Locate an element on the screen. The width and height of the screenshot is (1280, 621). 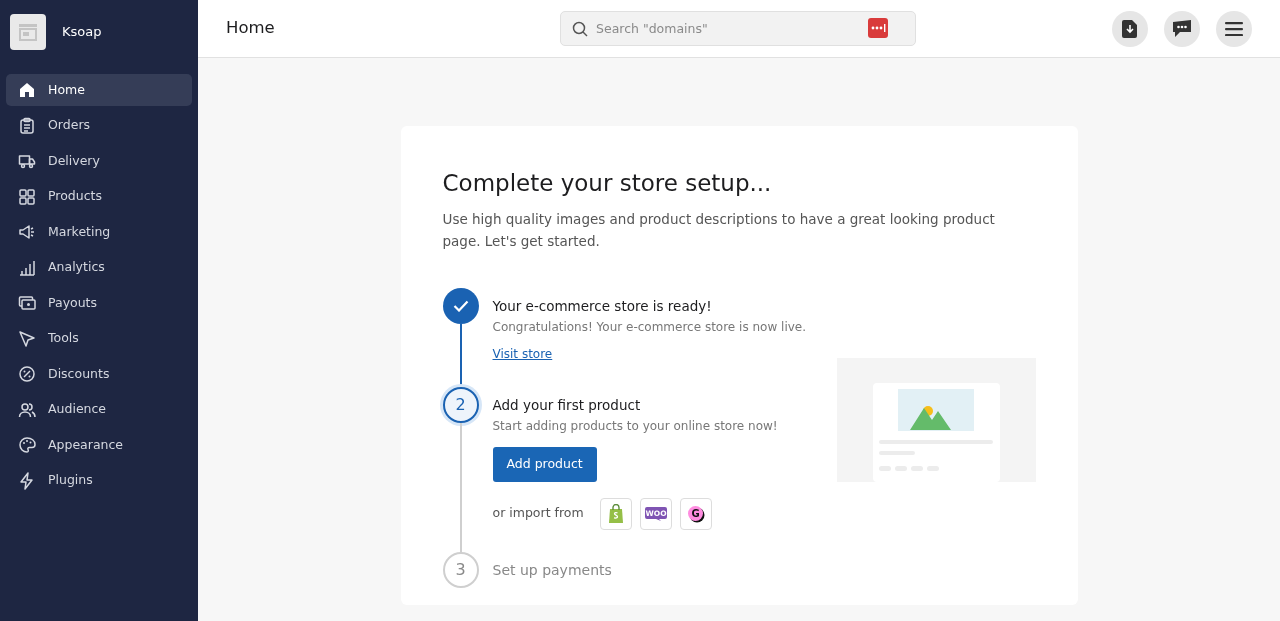
sidebar-item: Tools is located at coordinates (99, 338).